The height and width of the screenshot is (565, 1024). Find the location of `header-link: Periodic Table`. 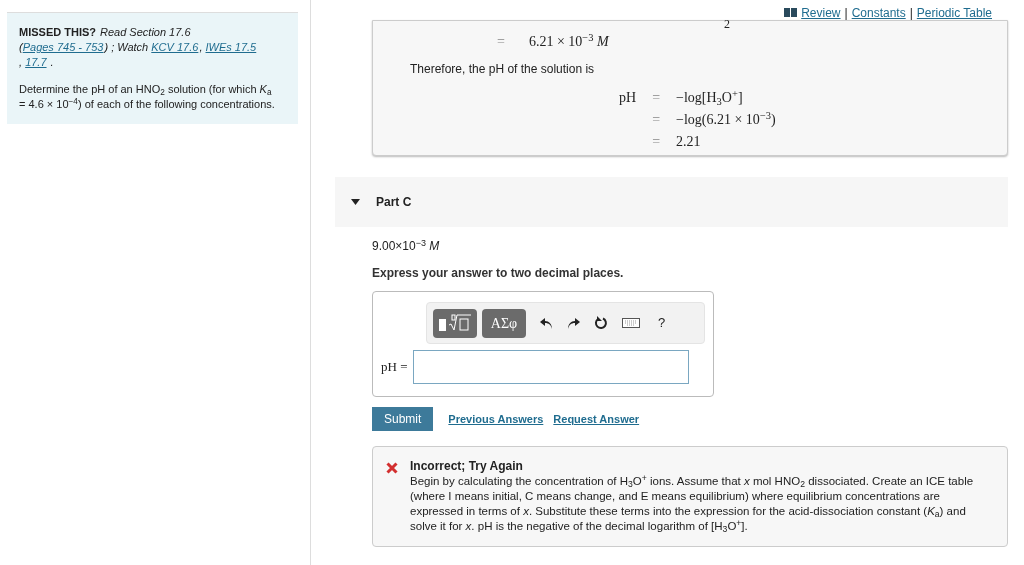

header-link: Periodic Table is located at coordinates (954, 12).